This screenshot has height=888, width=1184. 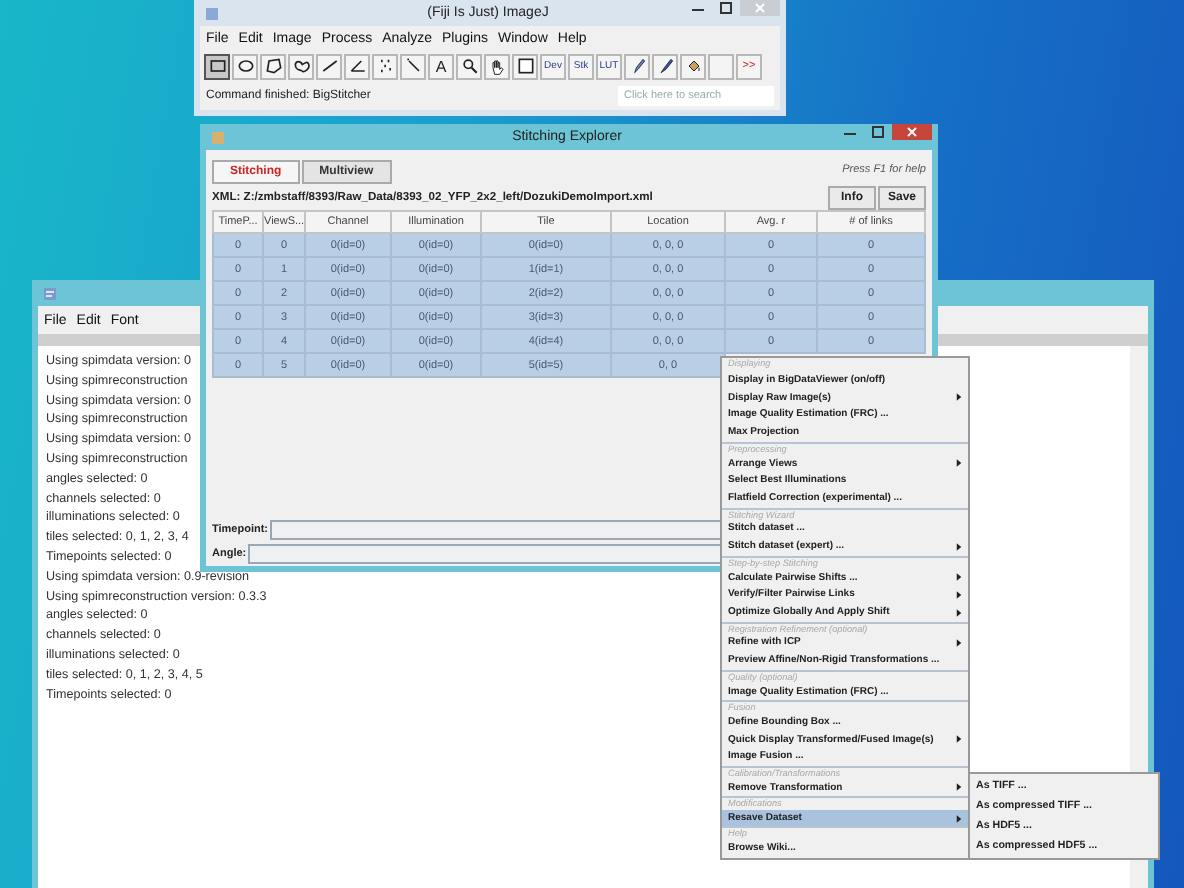 I want to click on tool-button: A, so click(x=441, y=66).